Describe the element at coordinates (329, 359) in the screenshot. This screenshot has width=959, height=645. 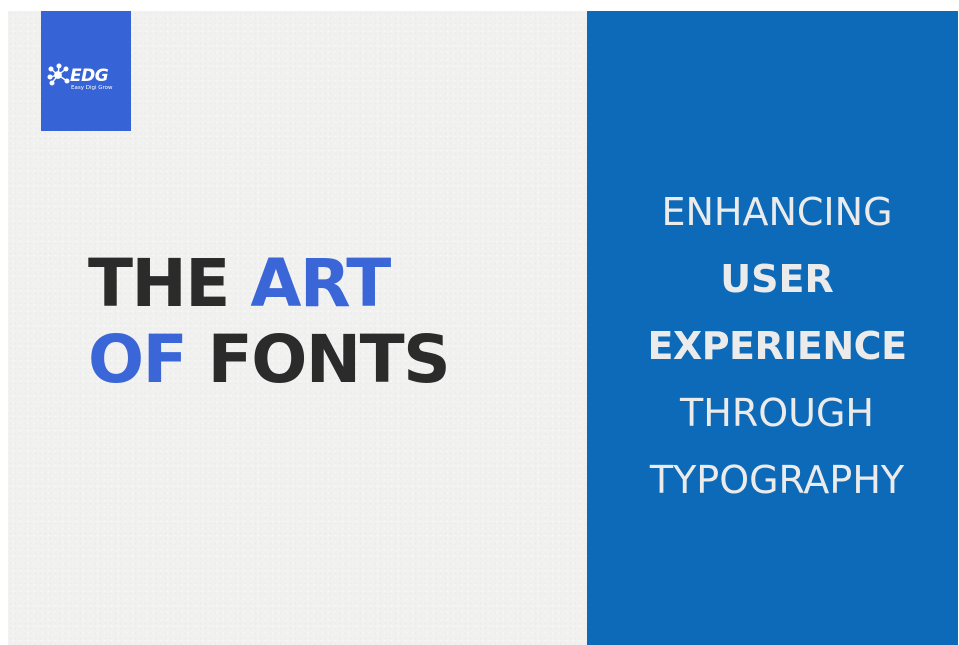
I see `headline-word-fonts: FONTS` at that location.